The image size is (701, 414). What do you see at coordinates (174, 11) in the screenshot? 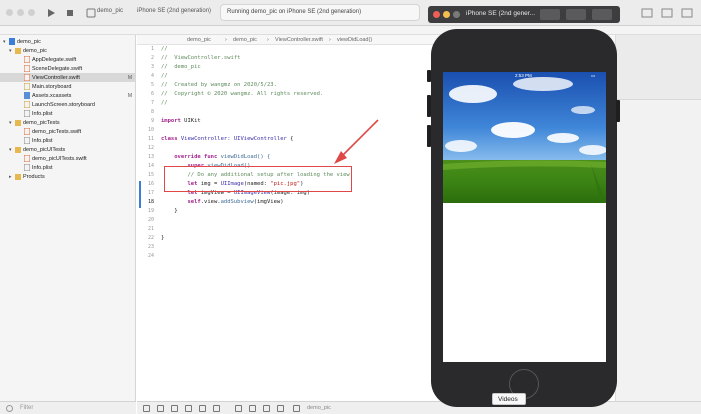
I see `device-selector: iPhone SE (2nd generation)` at bounding box center [174, 11].